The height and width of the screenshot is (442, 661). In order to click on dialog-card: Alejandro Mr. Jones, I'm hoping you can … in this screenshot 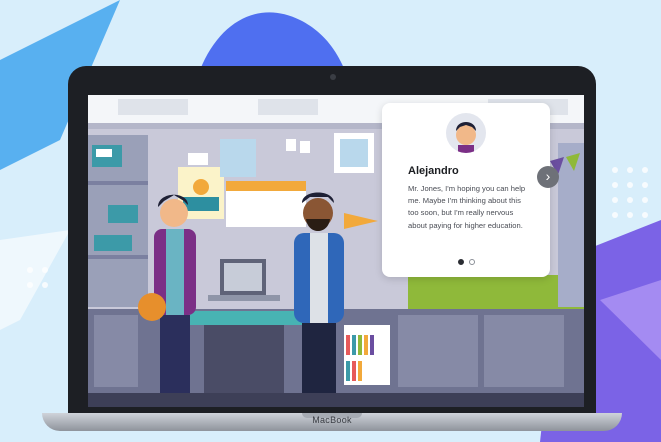, I will do `click(466, 190)`.